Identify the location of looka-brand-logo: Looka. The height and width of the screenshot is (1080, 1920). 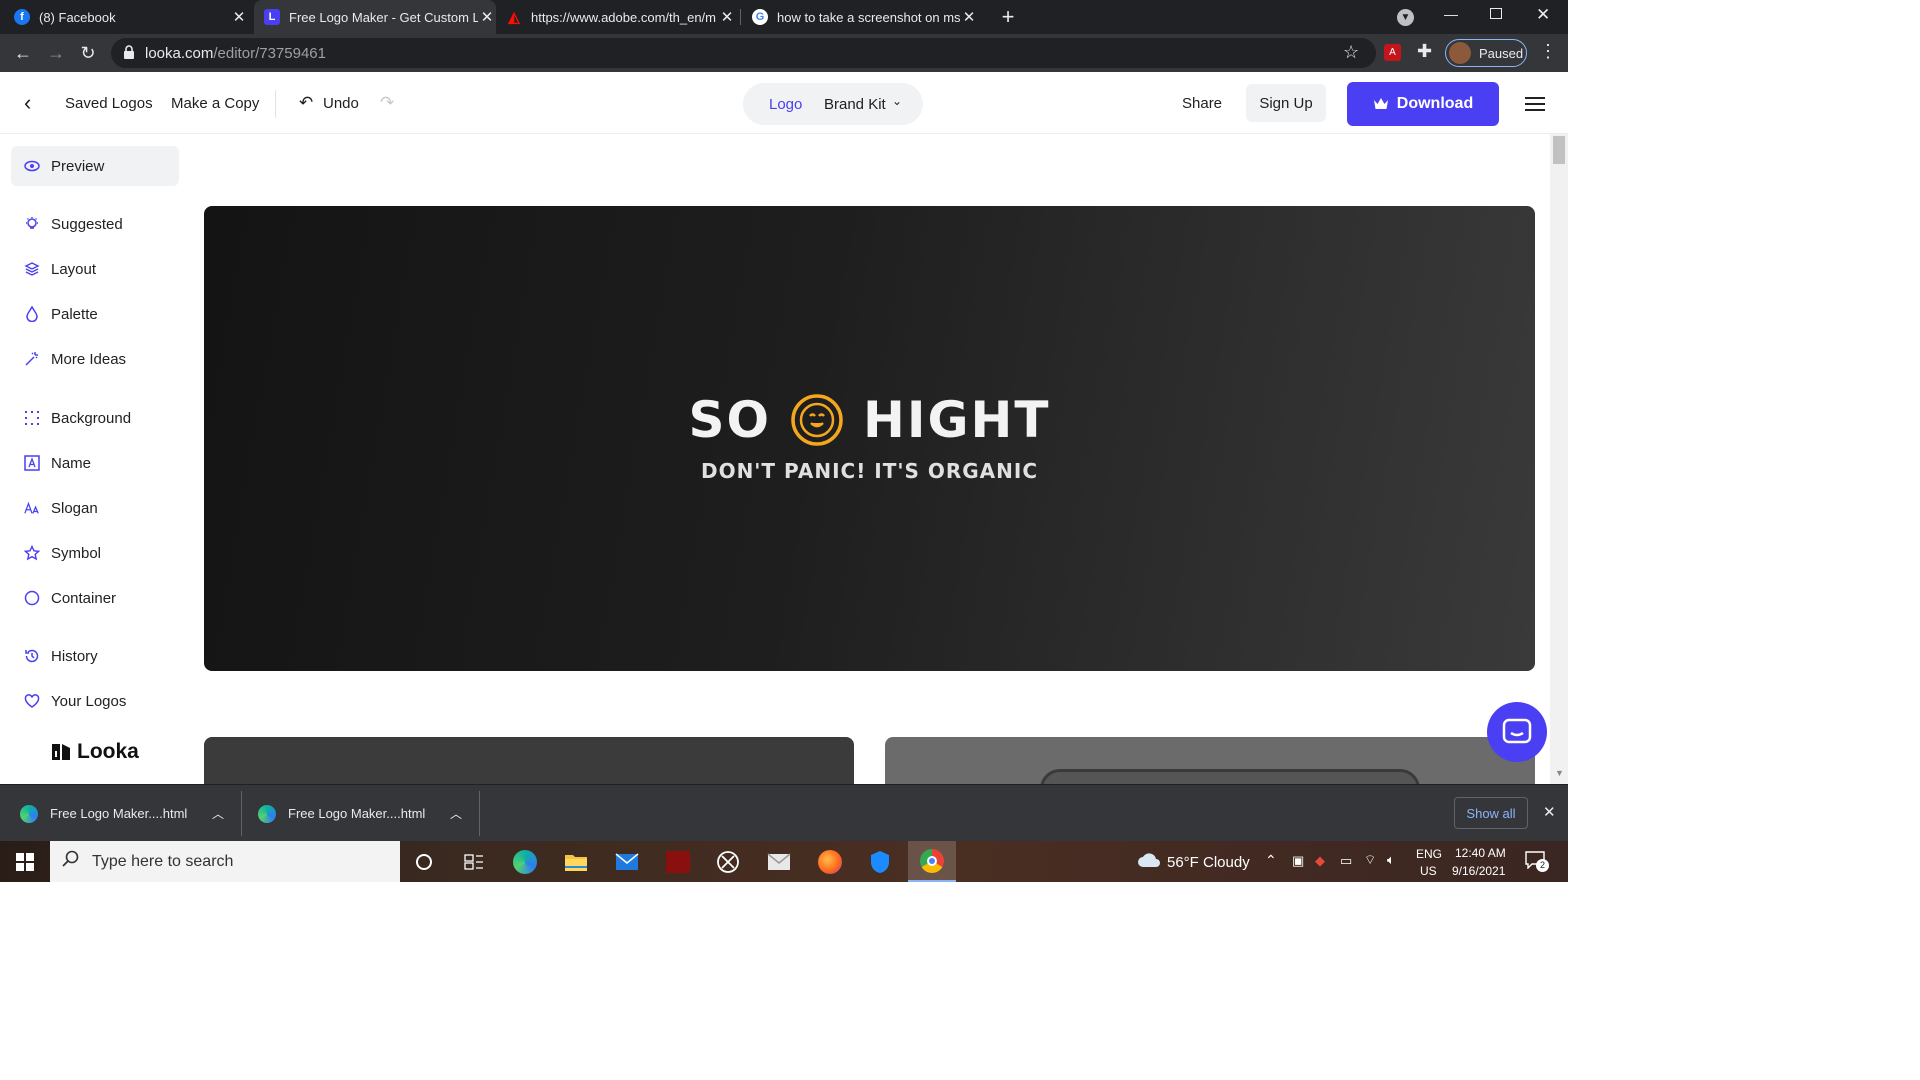
(94, 752).